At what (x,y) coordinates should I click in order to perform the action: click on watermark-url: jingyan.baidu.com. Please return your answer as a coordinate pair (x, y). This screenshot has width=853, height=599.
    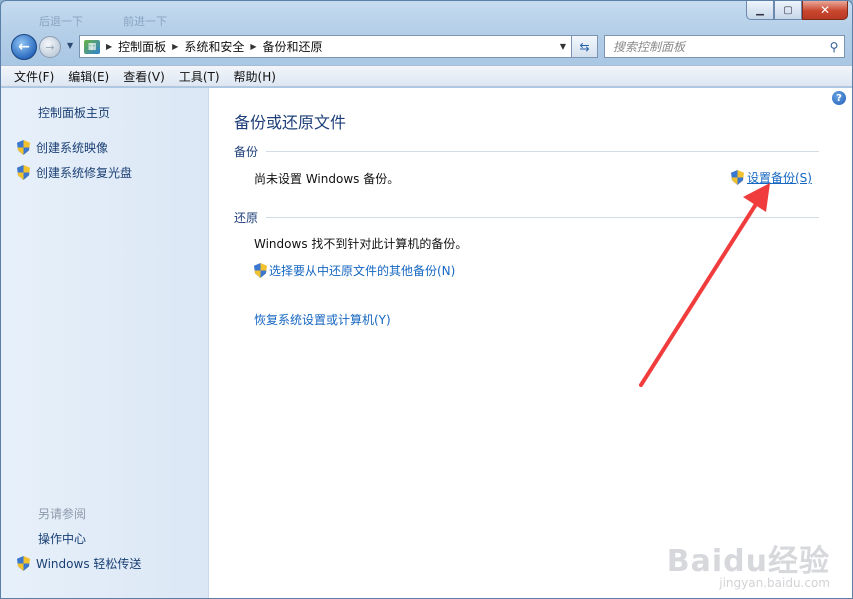
    Looking at the image, I should click on (774, 583).